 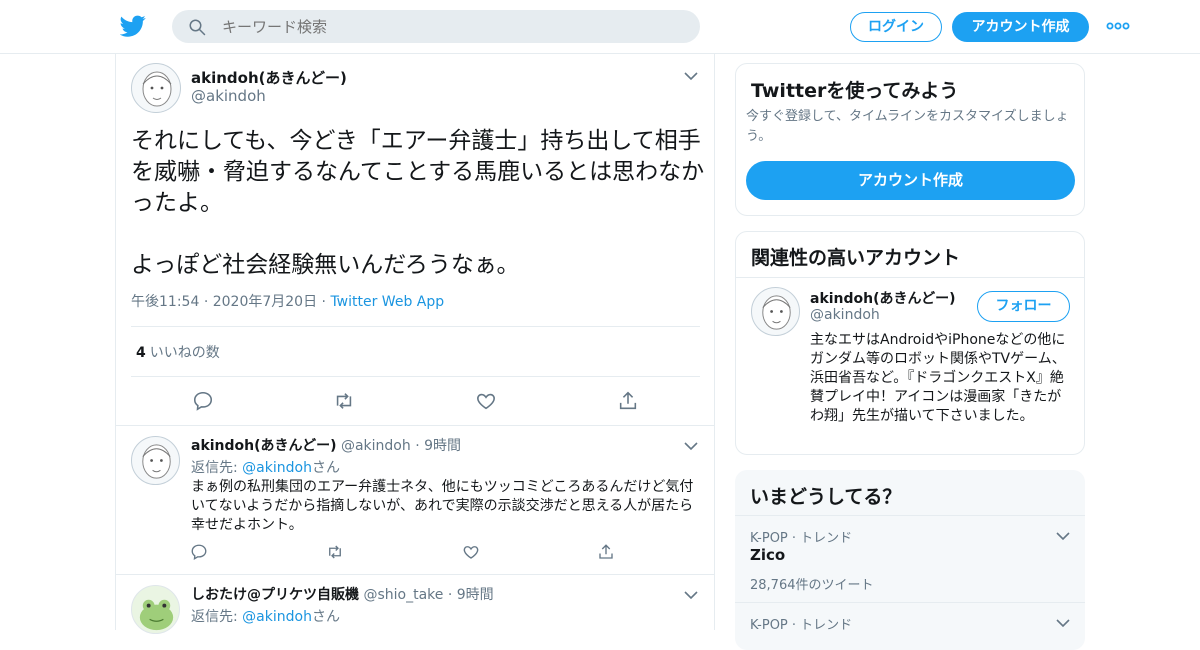 I want to click on tweet-date: 2020年7月20日, so click(x=265, y=302).